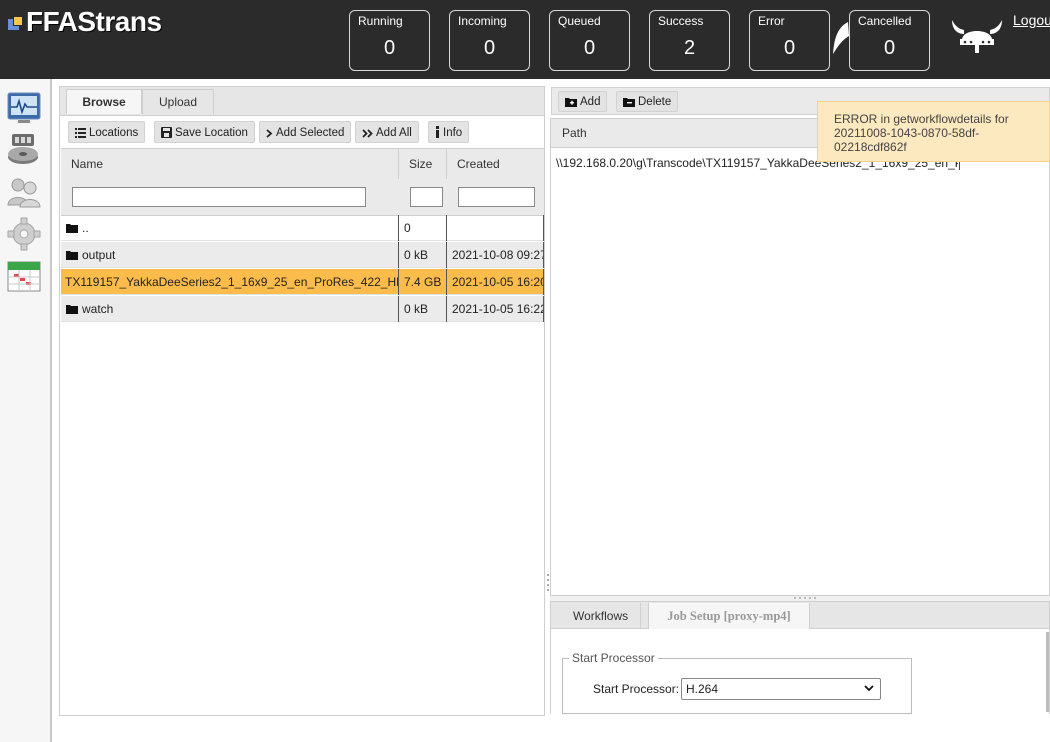  Describe the element at coordinates (869, 688) in the screenshot. I see `chevron-down-icon` at that location.